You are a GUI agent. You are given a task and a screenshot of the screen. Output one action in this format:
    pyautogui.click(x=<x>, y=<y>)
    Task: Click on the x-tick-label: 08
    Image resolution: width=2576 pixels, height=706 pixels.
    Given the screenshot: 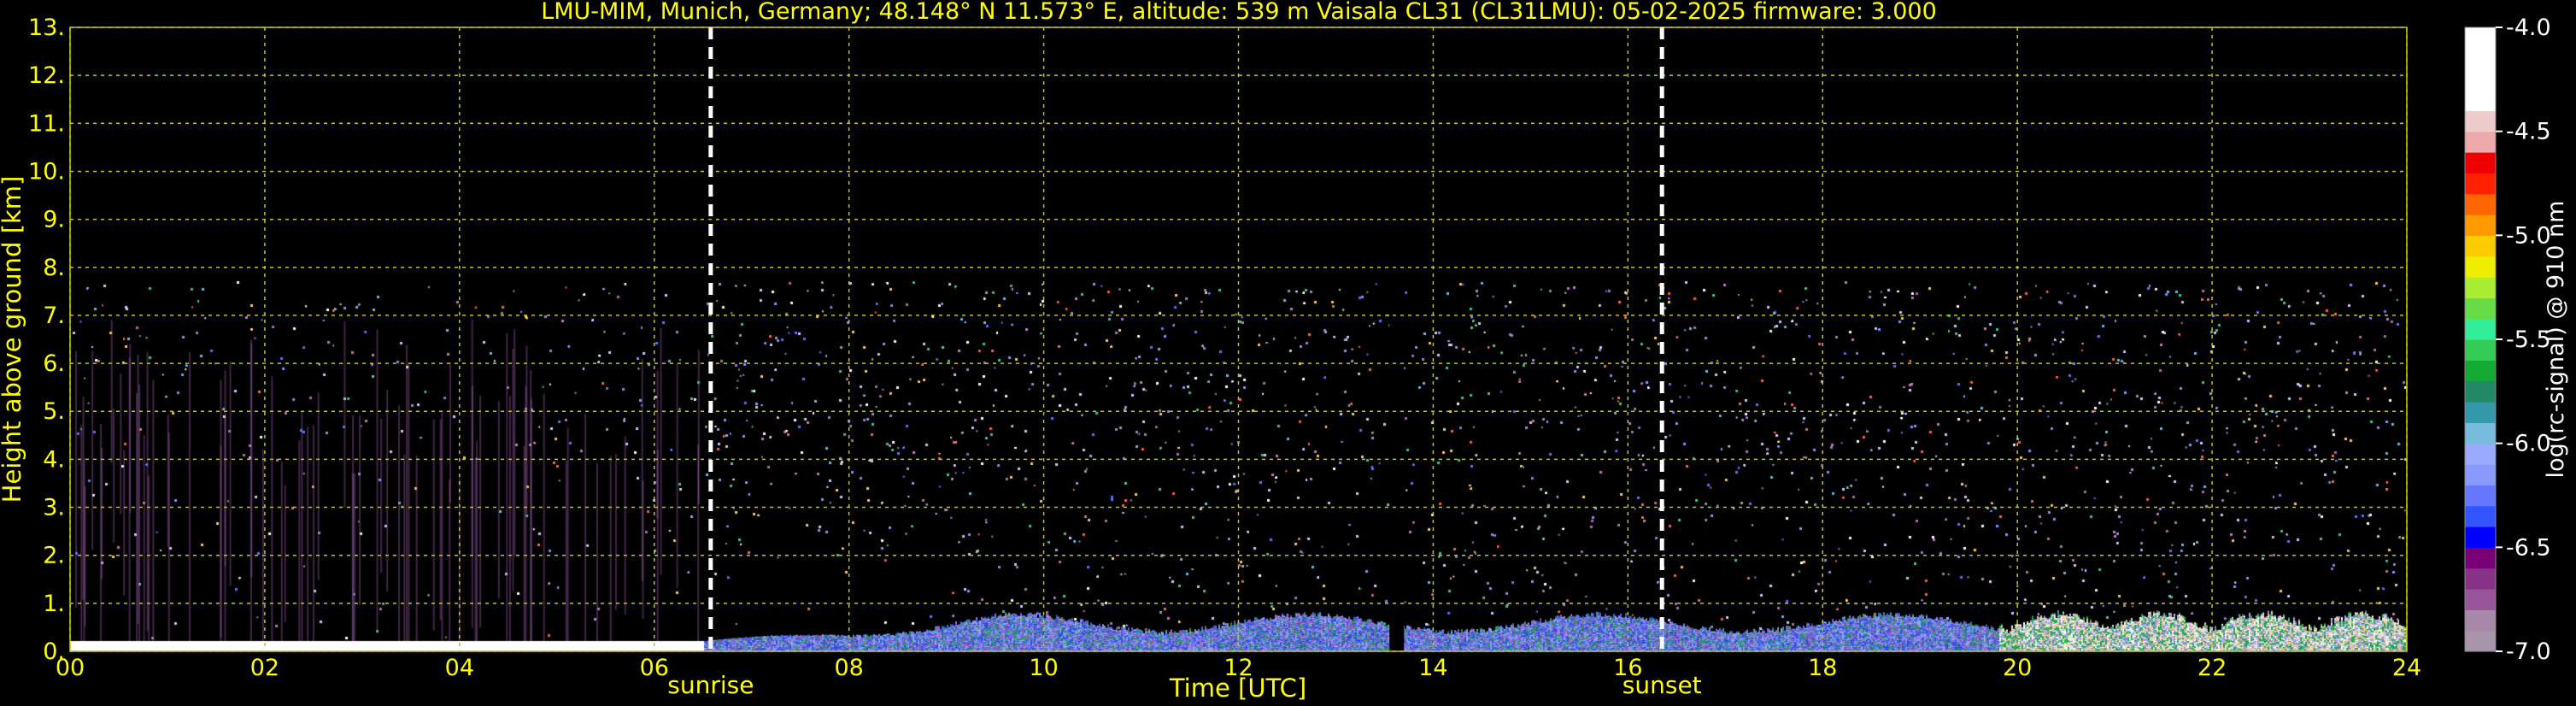 What is the action you would take?
    pyautogui.click(x=848, y=668)
    